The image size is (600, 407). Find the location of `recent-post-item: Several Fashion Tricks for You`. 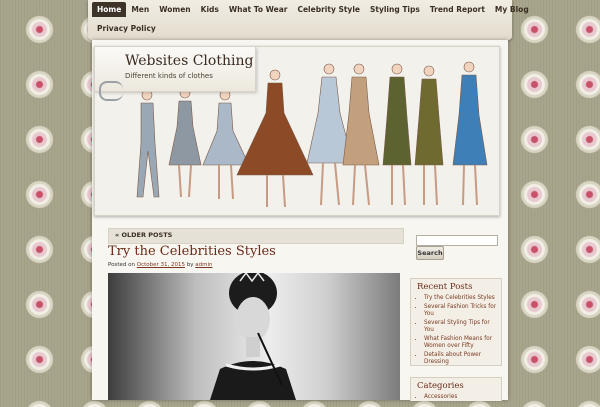

recent-post-item: Several Fashion Tricks for You is located at coordinates (460, 311).